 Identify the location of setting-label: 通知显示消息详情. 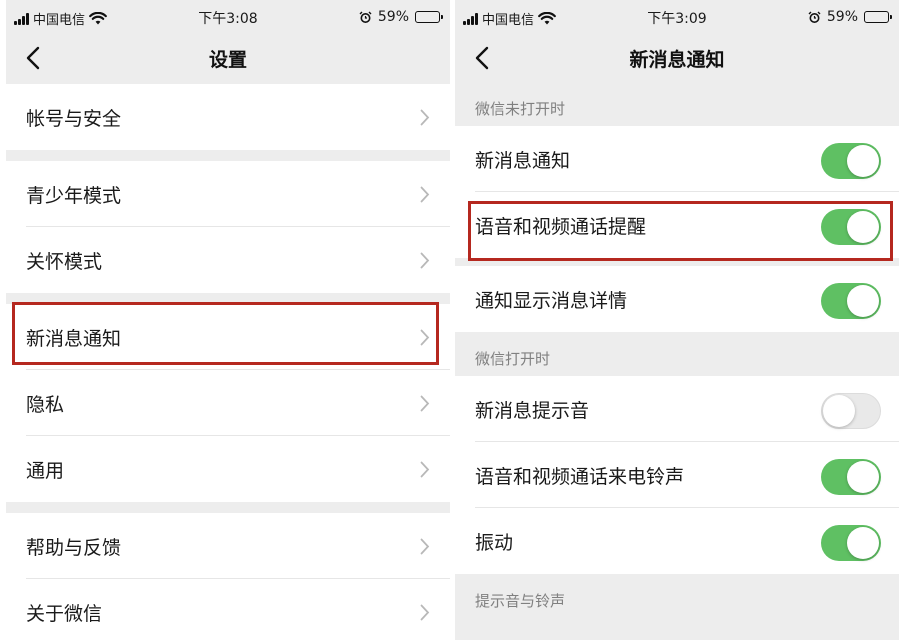
(551, 300).